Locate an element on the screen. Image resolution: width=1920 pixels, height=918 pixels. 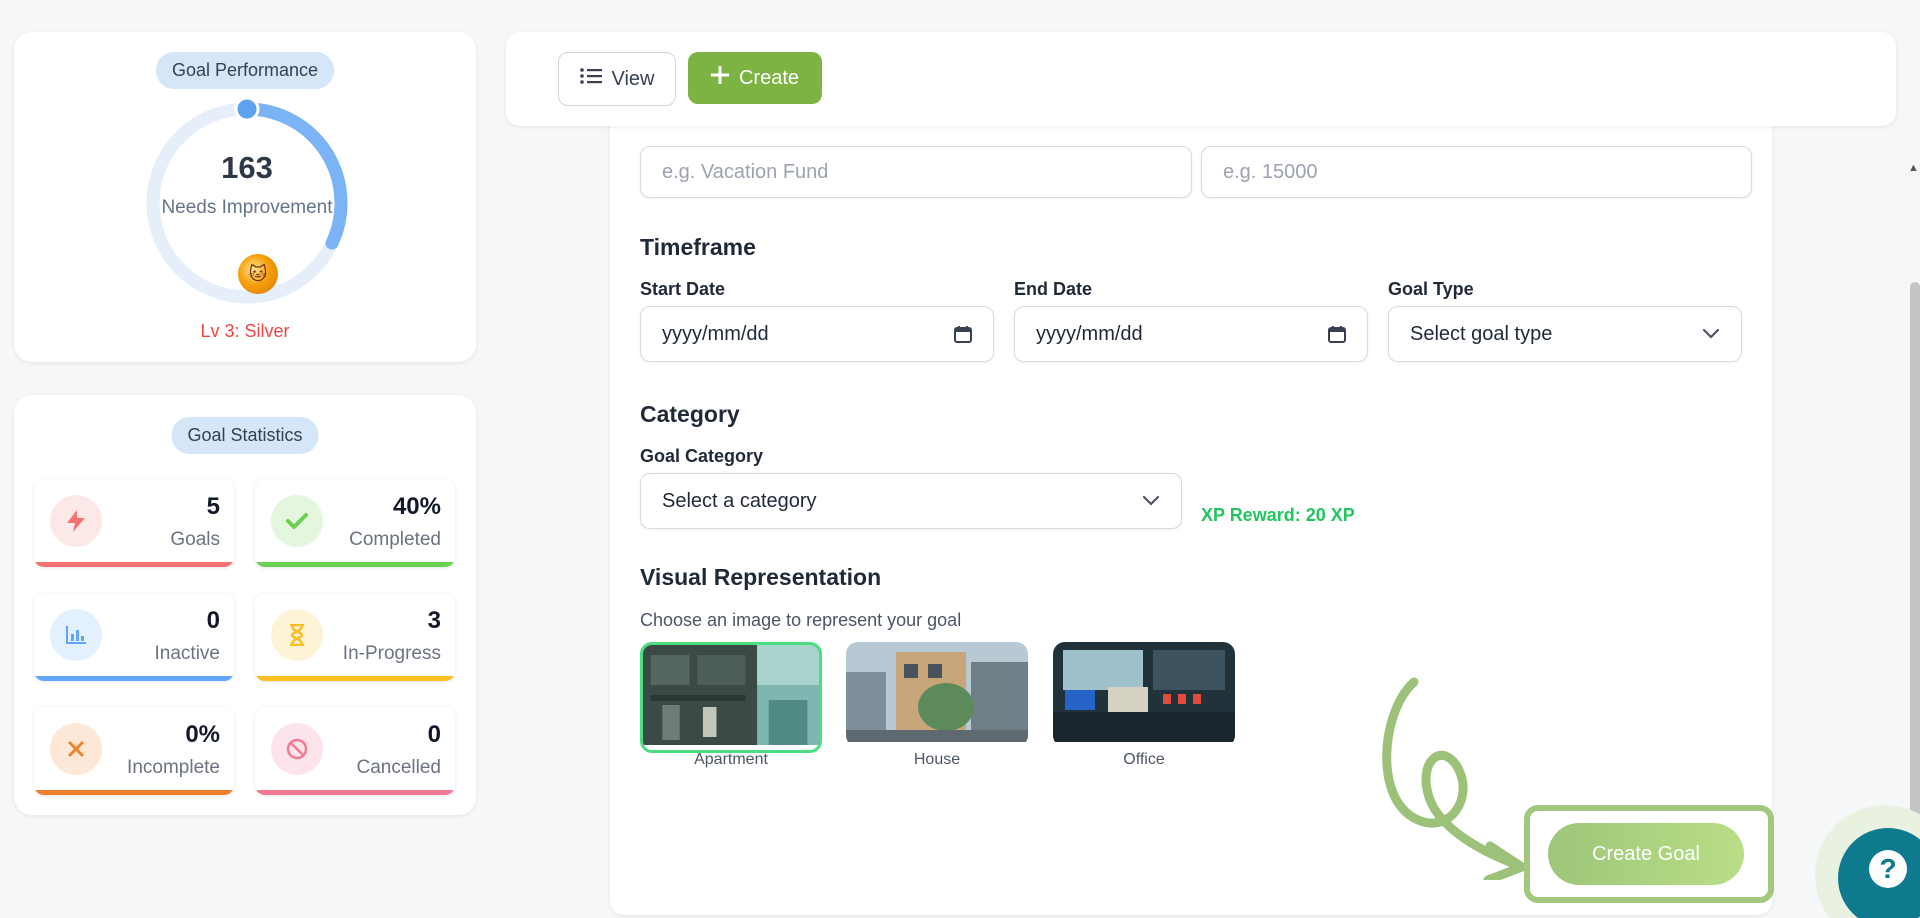
annotation-arrow is located at coordinates (1454, 778).